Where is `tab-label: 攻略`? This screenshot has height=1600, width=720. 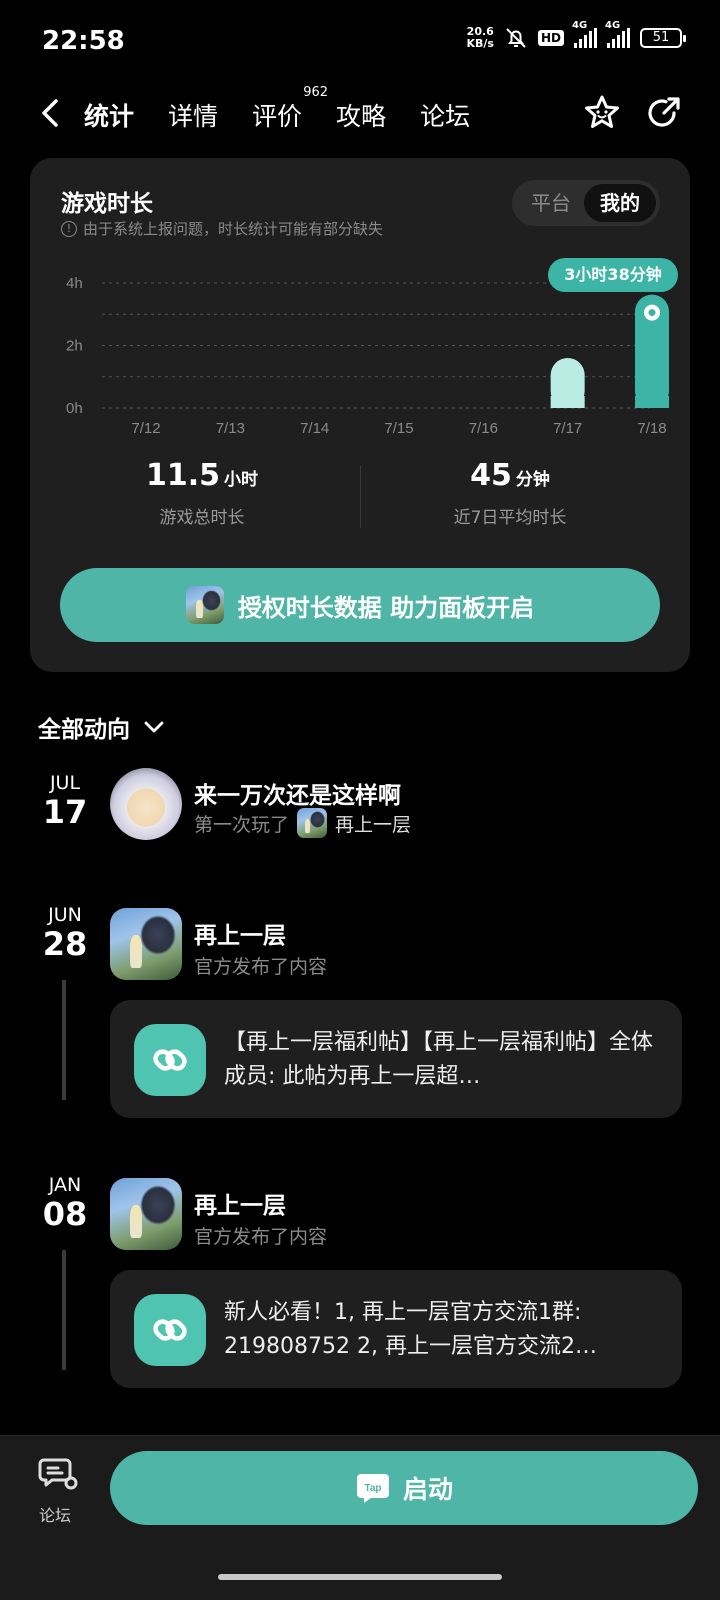 tab-label: 攻略 is located at coordinates (361, 116).